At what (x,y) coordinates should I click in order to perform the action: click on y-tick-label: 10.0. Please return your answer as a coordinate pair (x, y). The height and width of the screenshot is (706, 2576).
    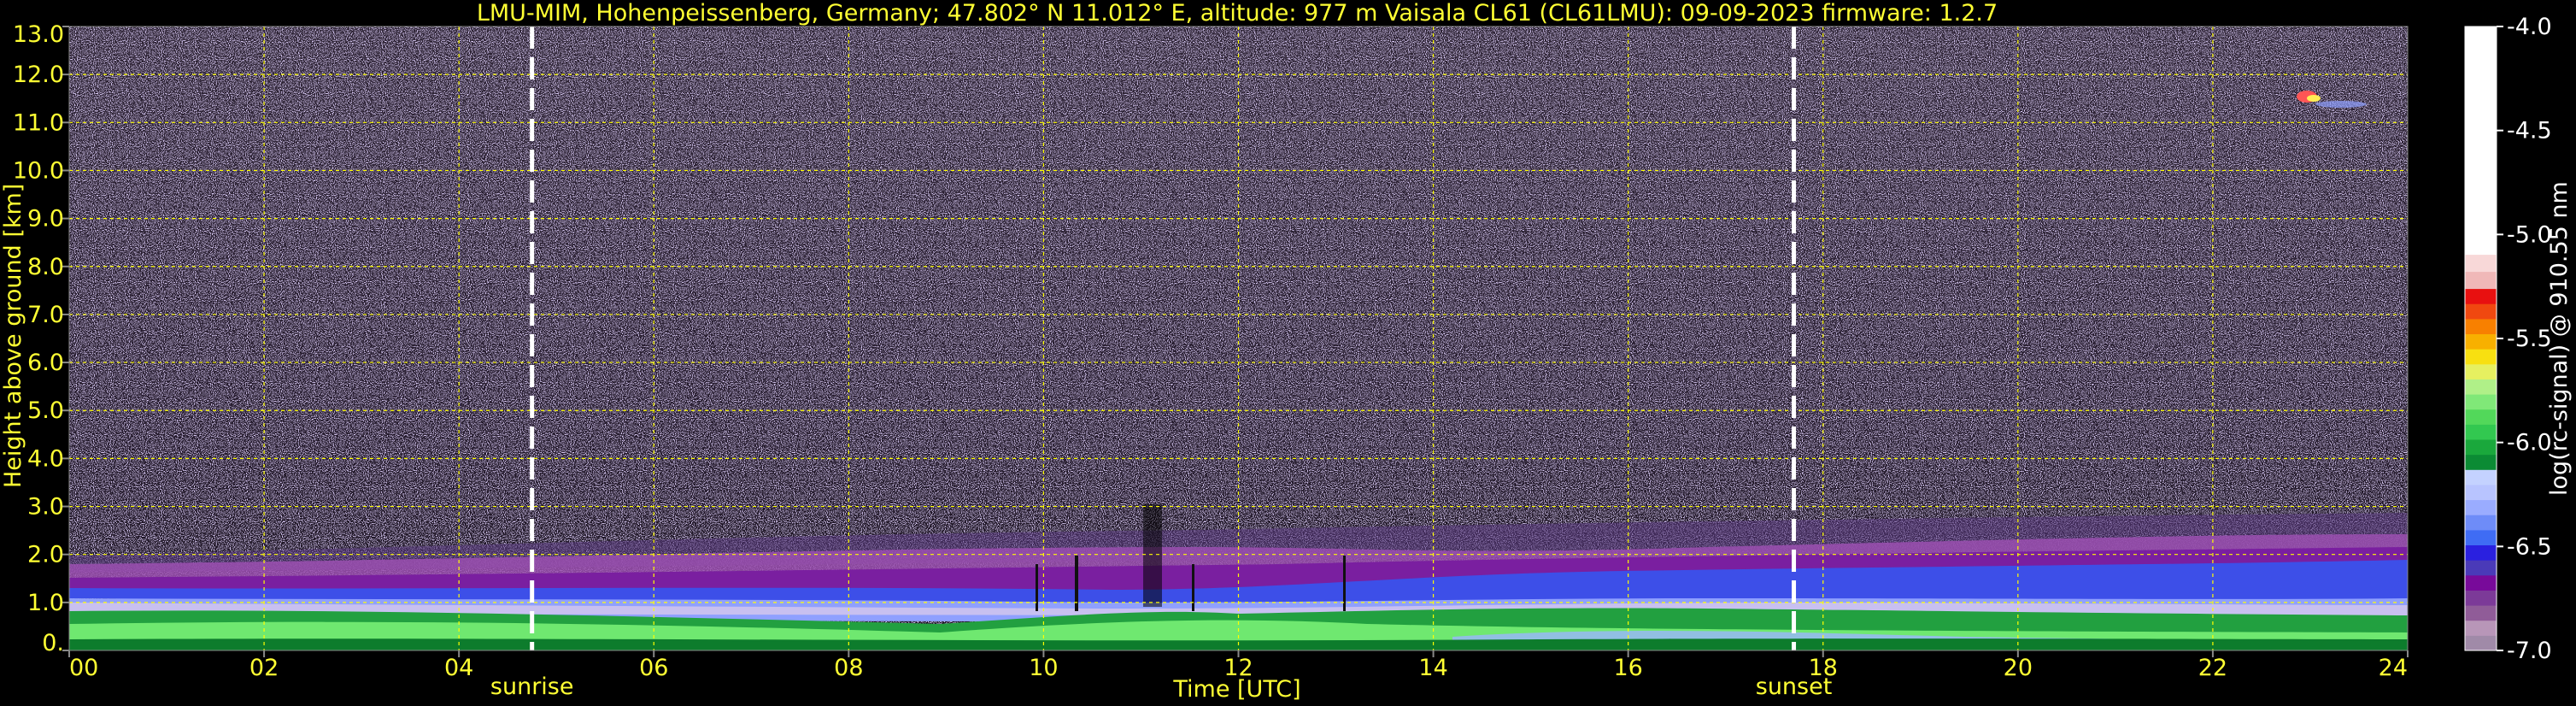
    Looking at the image, I should click on (38, 170).